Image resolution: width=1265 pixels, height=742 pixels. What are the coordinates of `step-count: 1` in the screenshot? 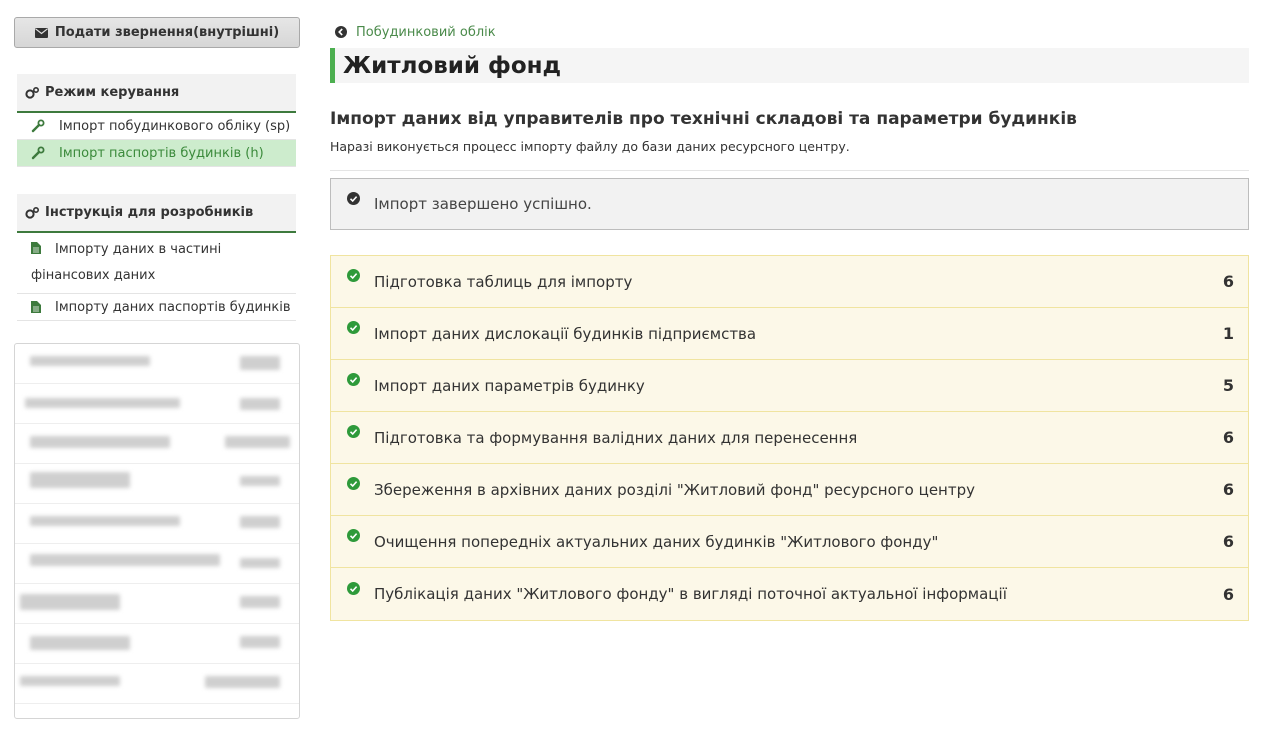 It's located at (1228, 333).